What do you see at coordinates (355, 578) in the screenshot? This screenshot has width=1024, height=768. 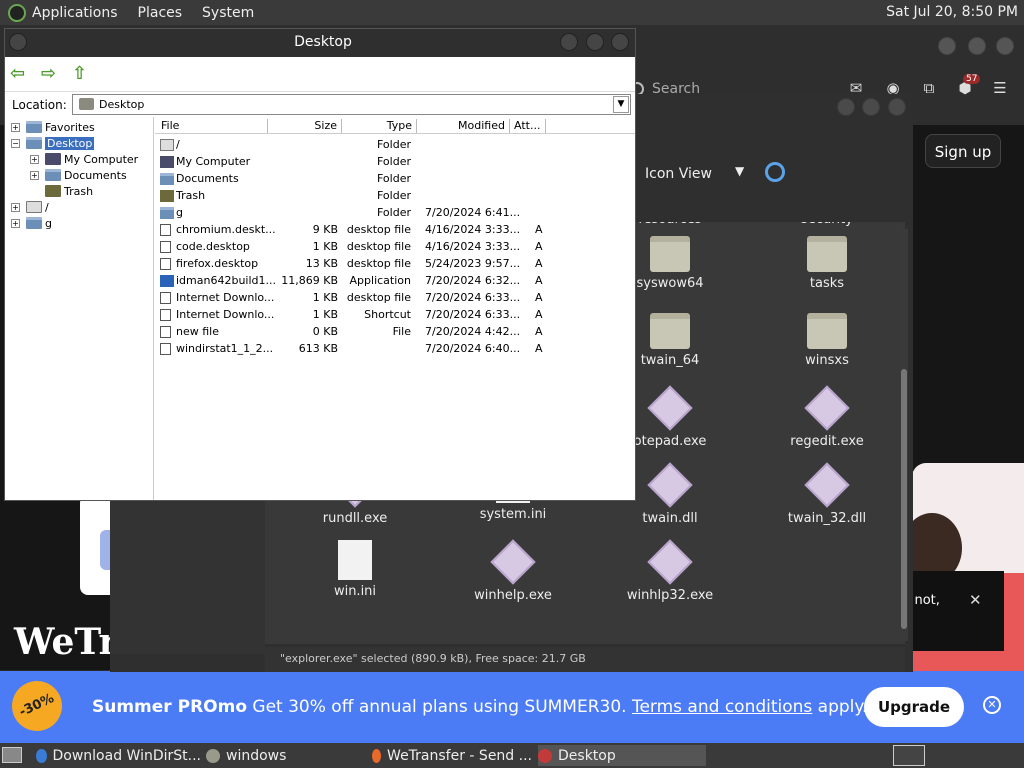 I see `fm-item-win-ini: win.ini` at bounding box center [355, 578].